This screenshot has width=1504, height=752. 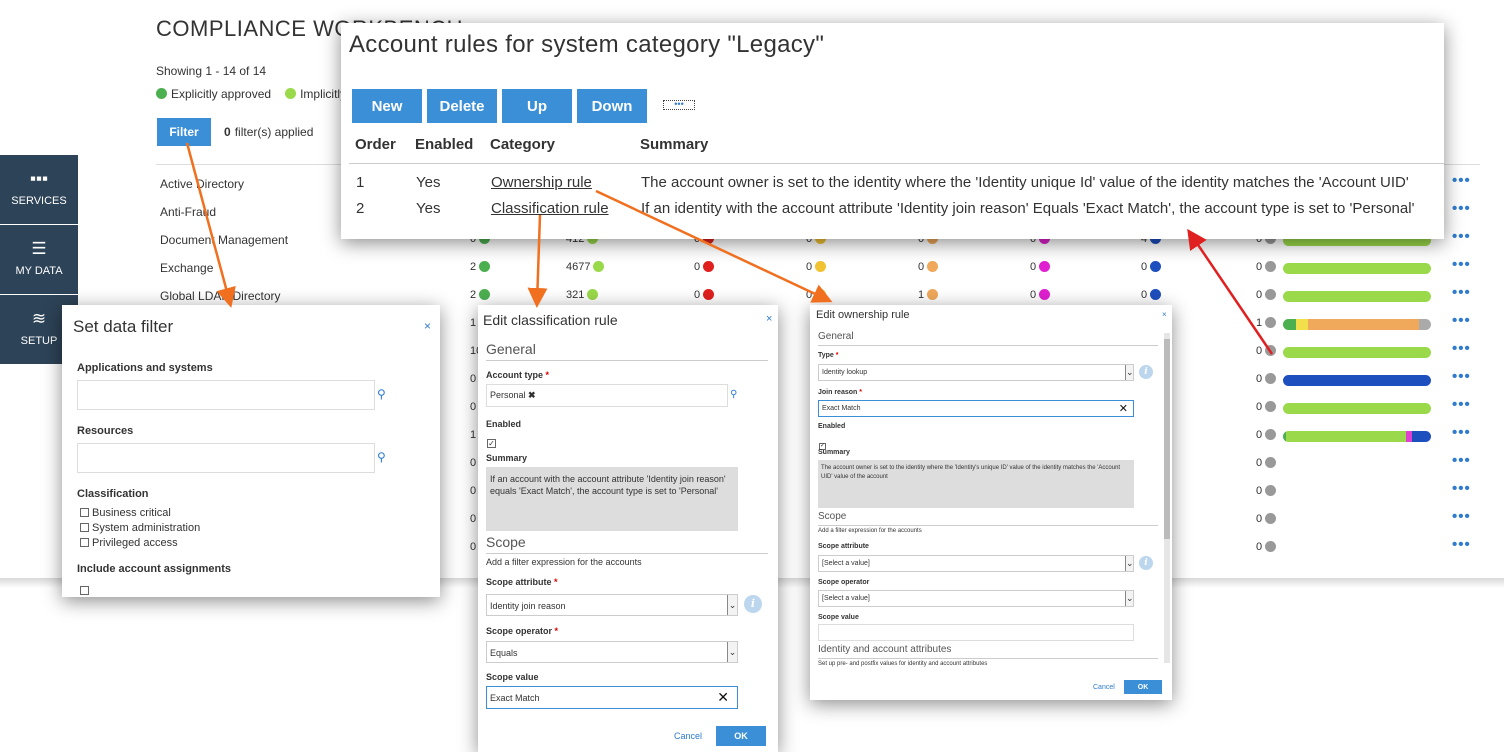 I want to click on system-name: Global LDAP Directory, so click(x=220, y=296).